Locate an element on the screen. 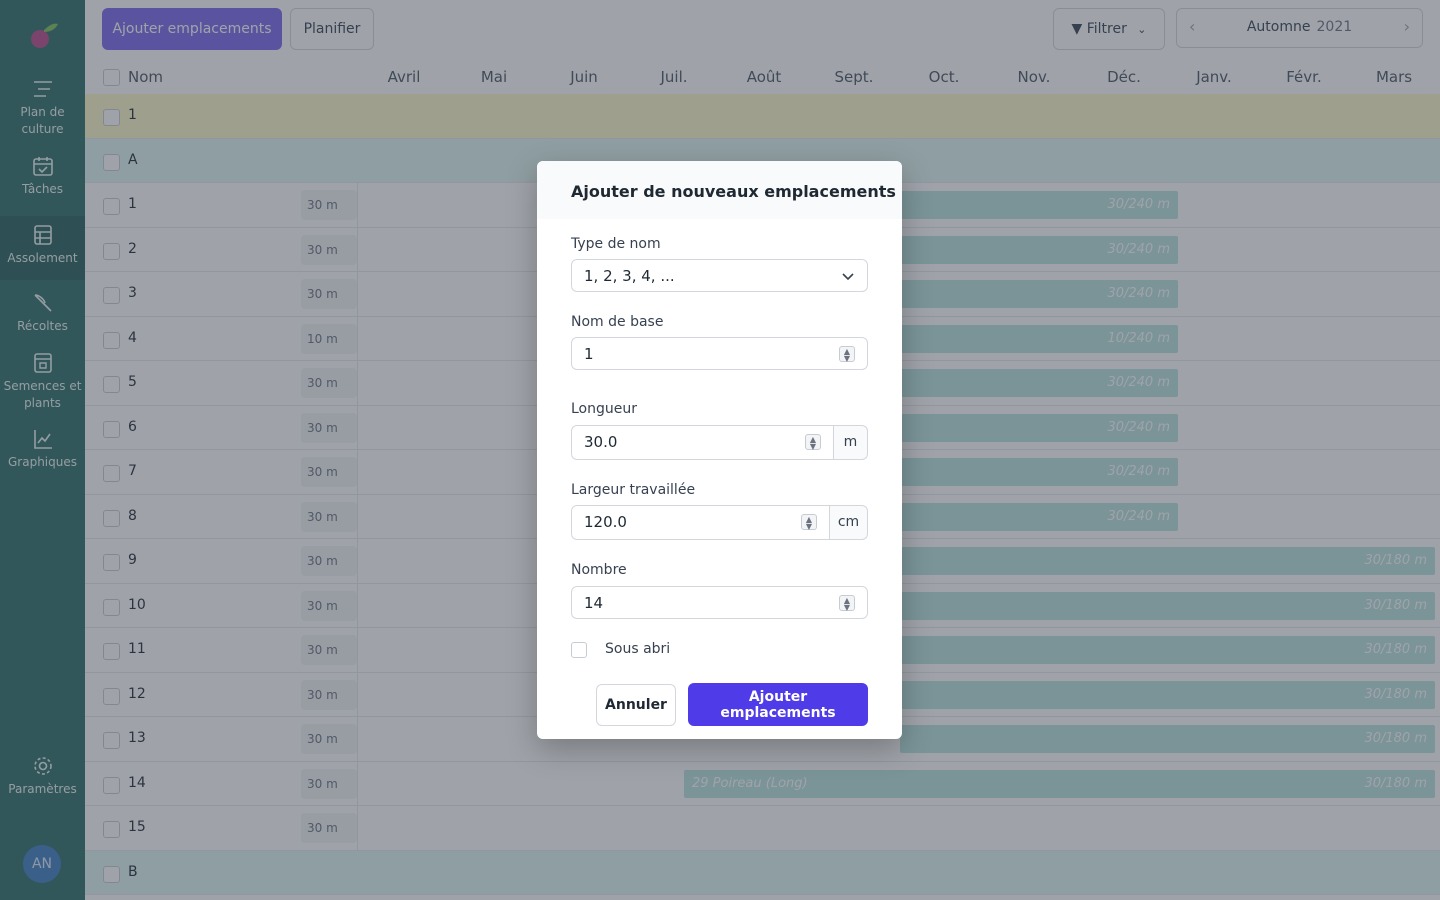 The height and width of the screenshot is (900, 1440). length-value: 30.0 is located at coordinates (601, 442).